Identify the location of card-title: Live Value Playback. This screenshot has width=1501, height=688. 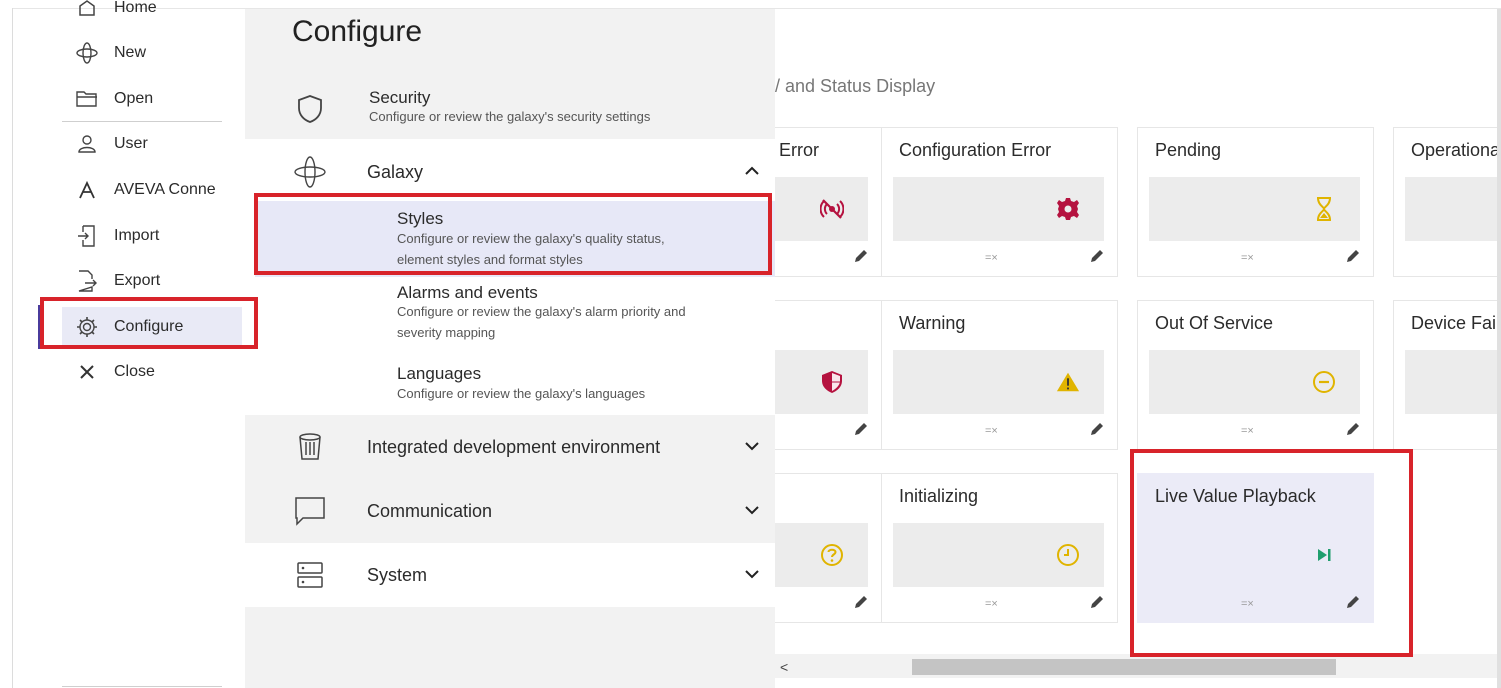
(1235, 496).